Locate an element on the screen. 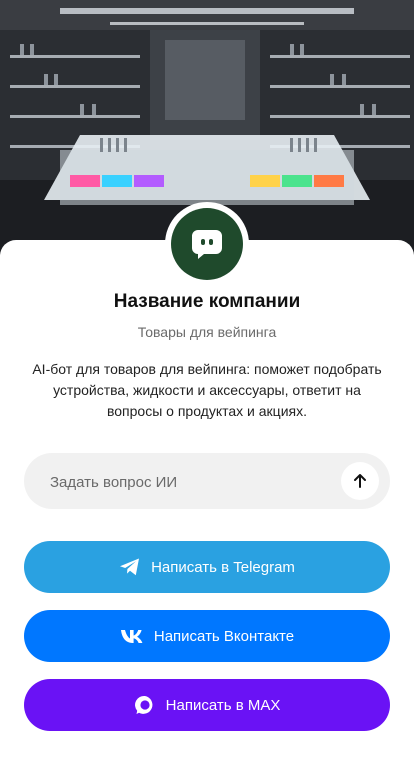  telegram-button-label: Написать в Telegram is located at coordinates (223, 567).